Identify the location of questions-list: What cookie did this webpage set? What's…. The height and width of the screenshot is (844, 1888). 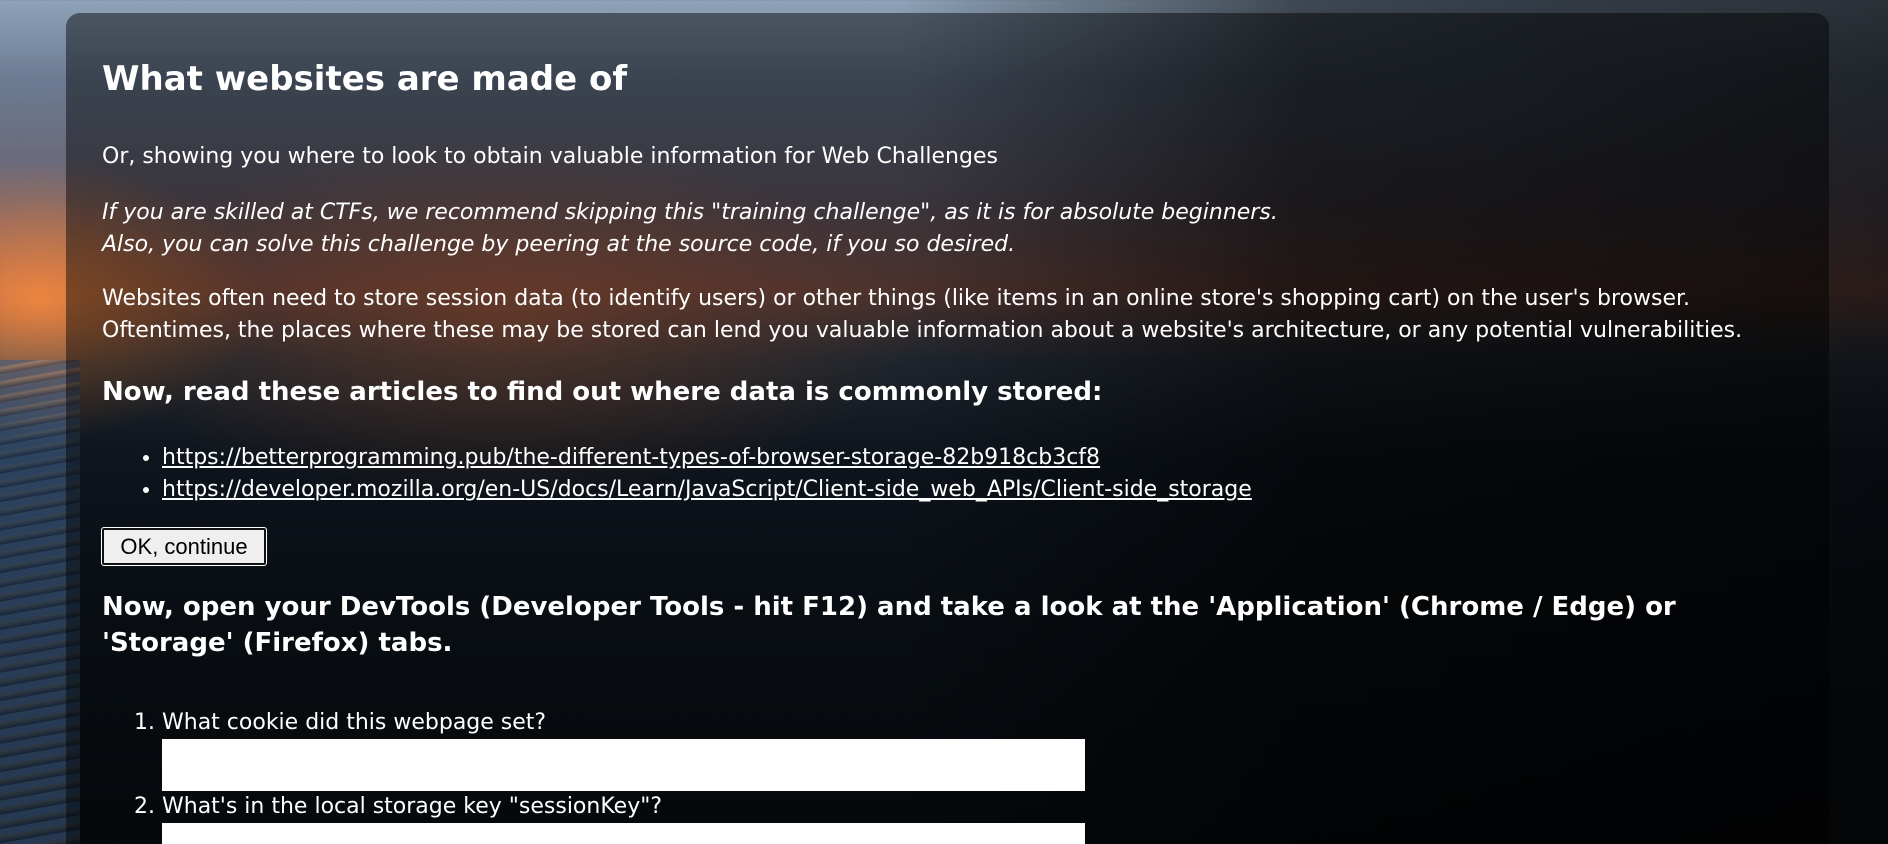
(593, 775).